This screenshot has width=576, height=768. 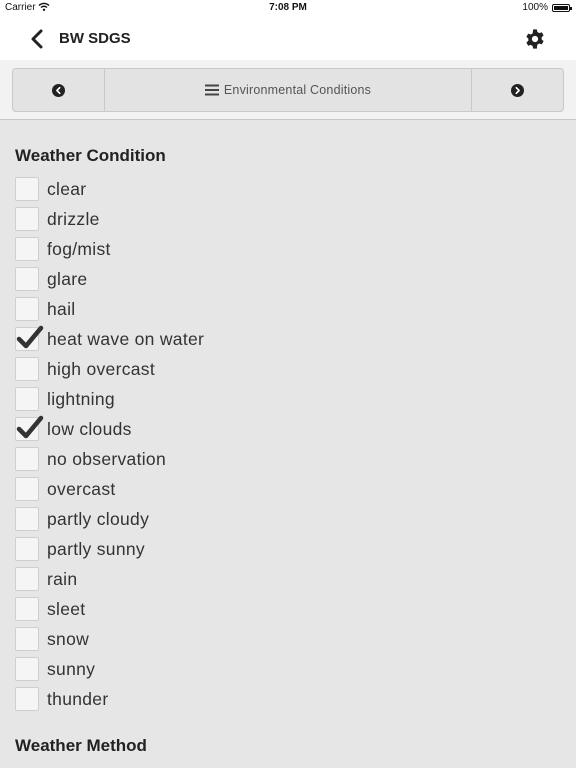 What do you see at coordinates (95, 38) in the screenshot?
I see `page-title: BW SDGS` at bounding box center [95, 38].